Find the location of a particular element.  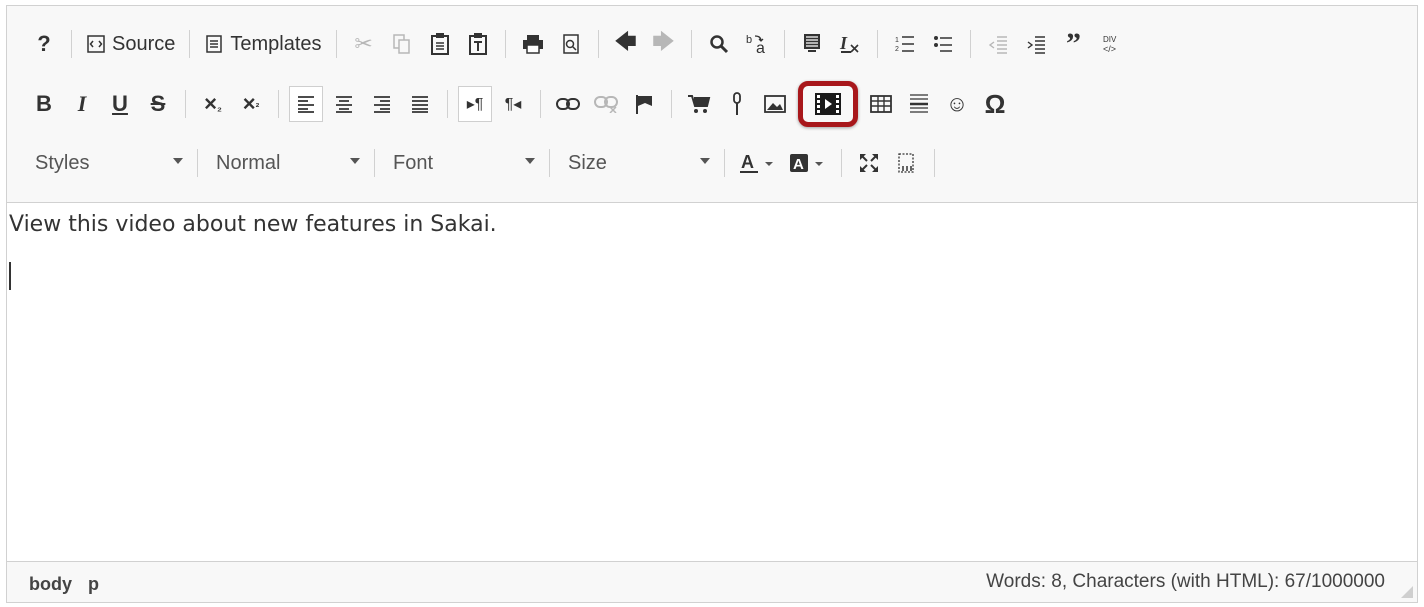

numbered-list-button: 12 is located at coordinates (905, 44).